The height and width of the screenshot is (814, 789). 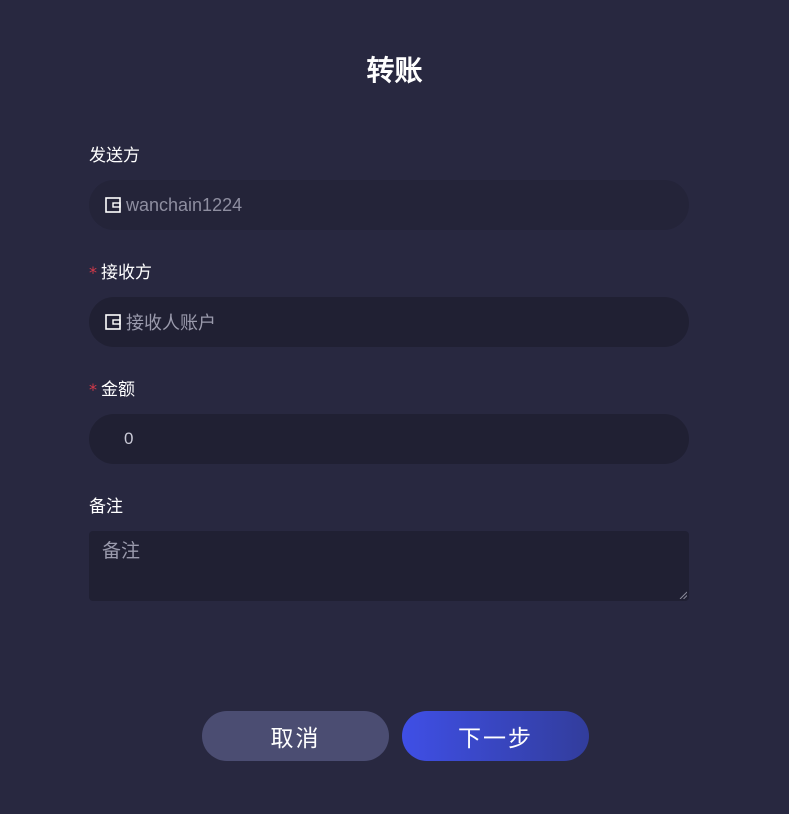 What do you see at coordinates (394, 70) in the screenshot?
I see `dialog-title: 转账` at bounding box center [394, 70].